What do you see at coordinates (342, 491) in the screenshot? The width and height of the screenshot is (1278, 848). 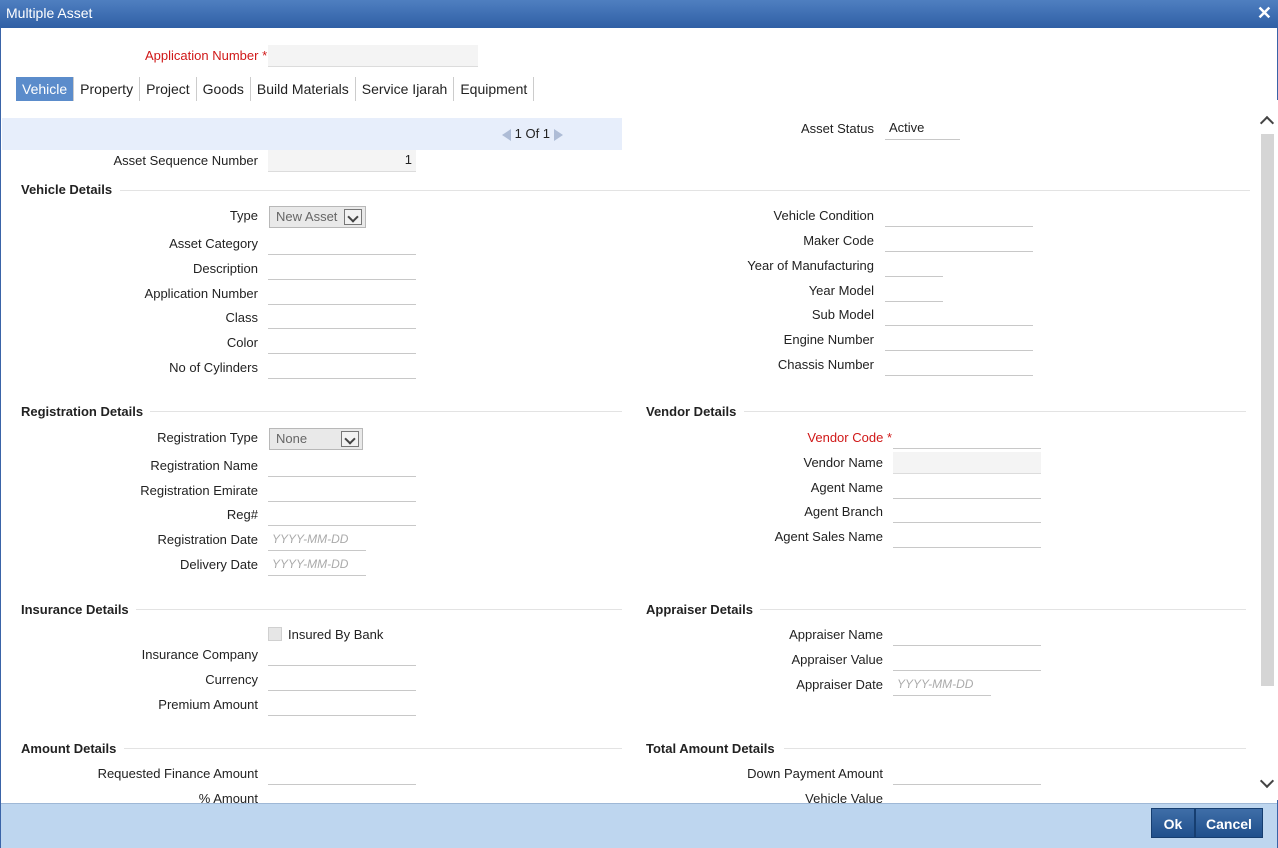 I see `registration-emirate-input` at bounding box center [342, 491].